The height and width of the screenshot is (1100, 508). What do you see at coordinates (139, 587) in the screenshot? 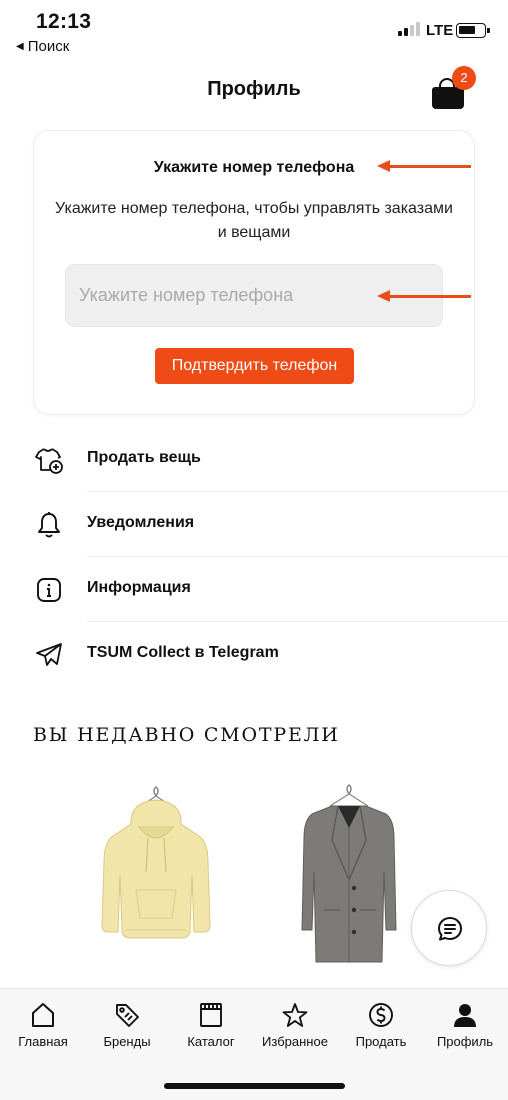
I see `menu-item-label: Информация` at bounding box center [139, 587].